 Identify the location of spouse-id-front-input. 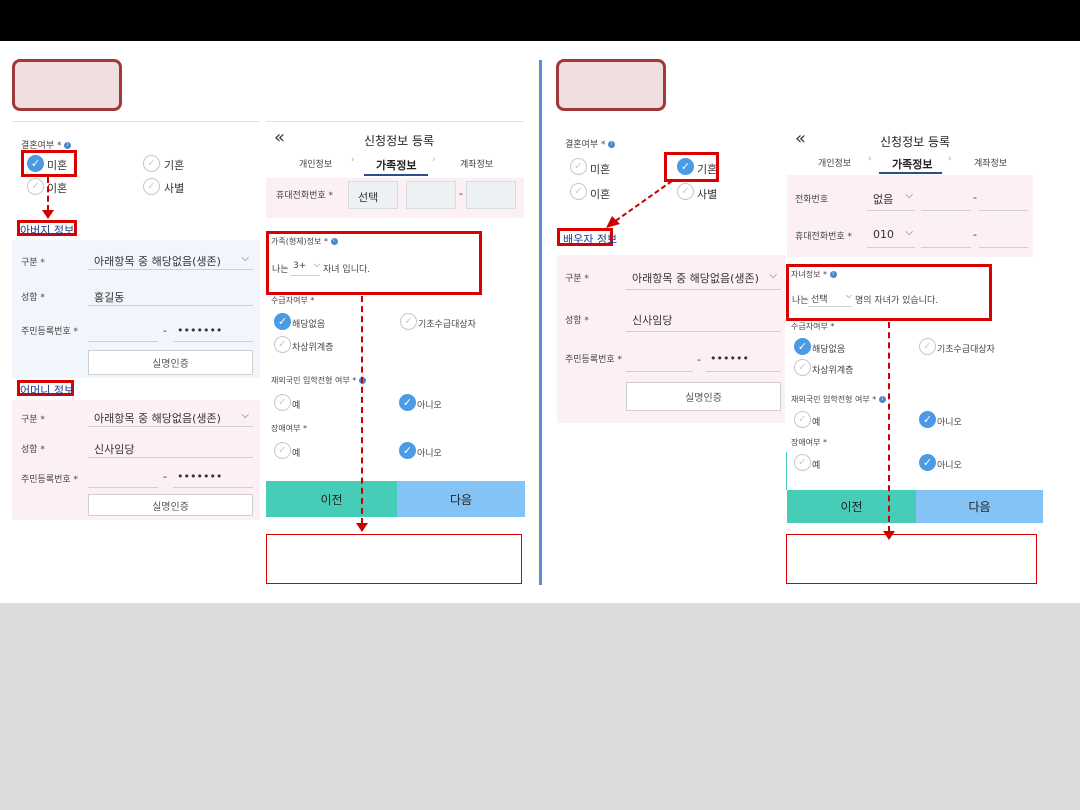
(659, 360).